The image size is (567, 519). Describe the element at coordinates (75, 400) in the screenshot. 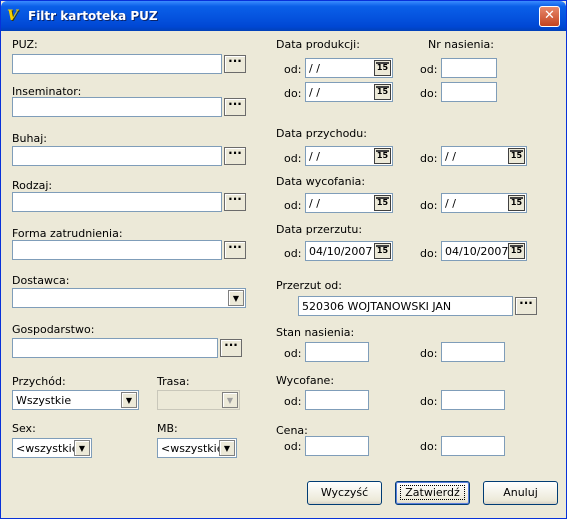

I see `przychod-select: Wszystkie ▼` at that location.